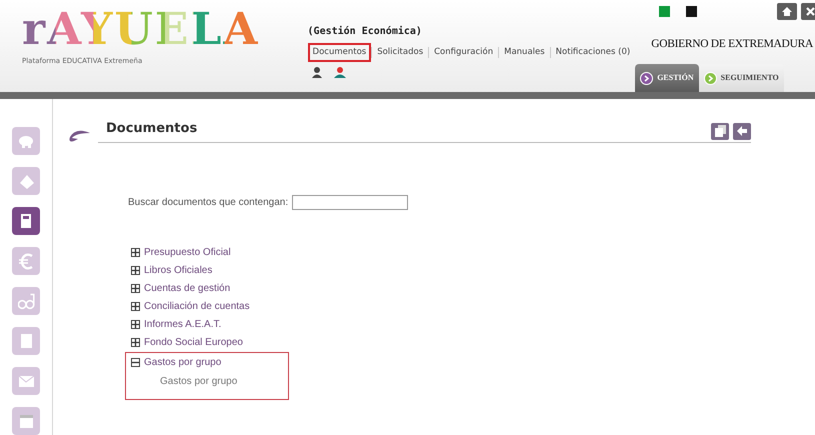 Image resolution: width=815 pixels, height=435 pixels. I want to click on arrow-left-icon, so click(742, 131).